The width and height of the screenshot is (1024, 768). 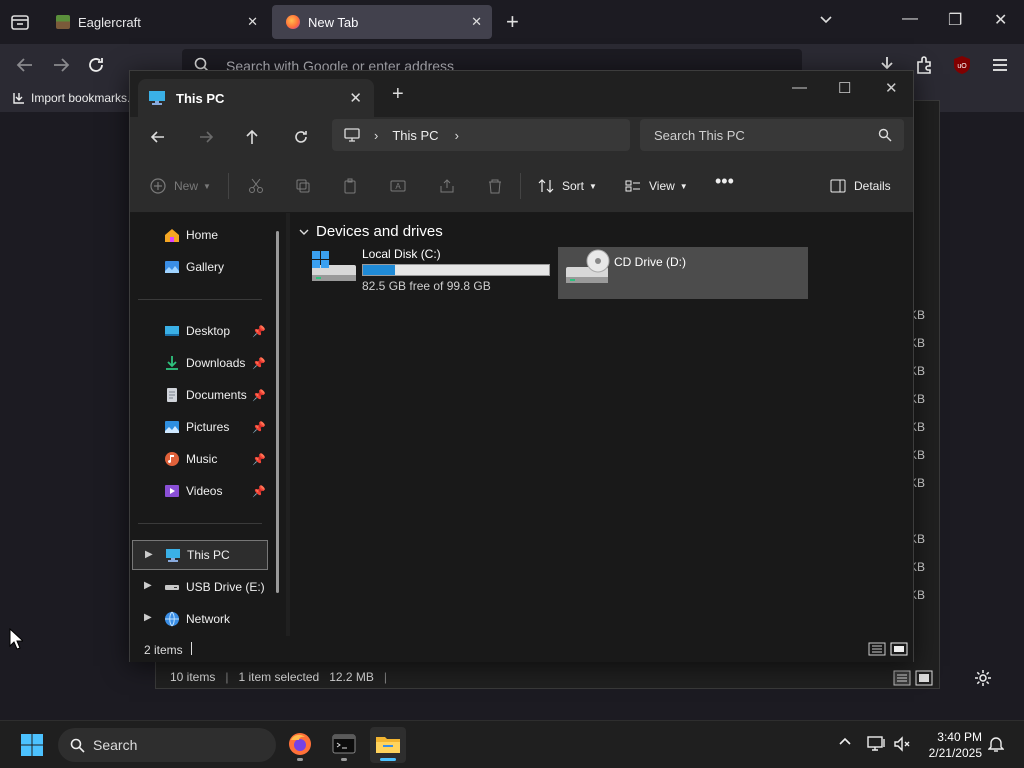 I want to click on nav-scrollbar, so click(x=277, y=412).